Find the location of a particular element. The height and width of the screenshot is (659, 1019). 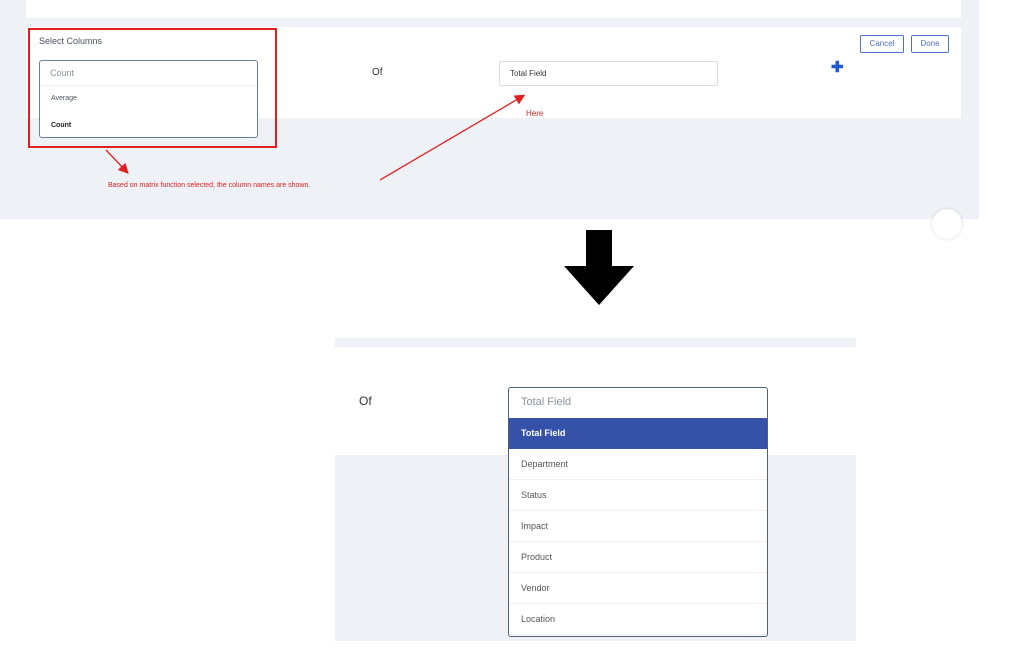

dropdown-option-impact: Impact is located at coordinates (638, 526).